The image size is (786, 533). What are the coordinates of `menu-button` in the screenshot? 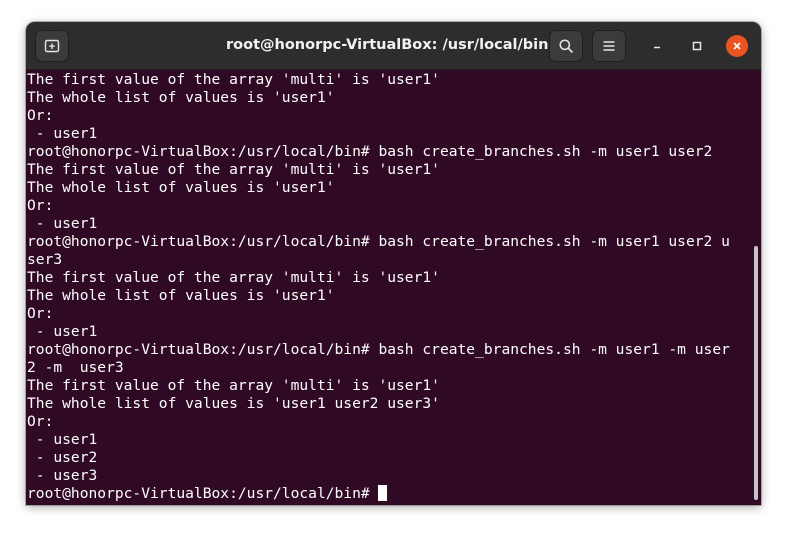 It's located at (609, 46).